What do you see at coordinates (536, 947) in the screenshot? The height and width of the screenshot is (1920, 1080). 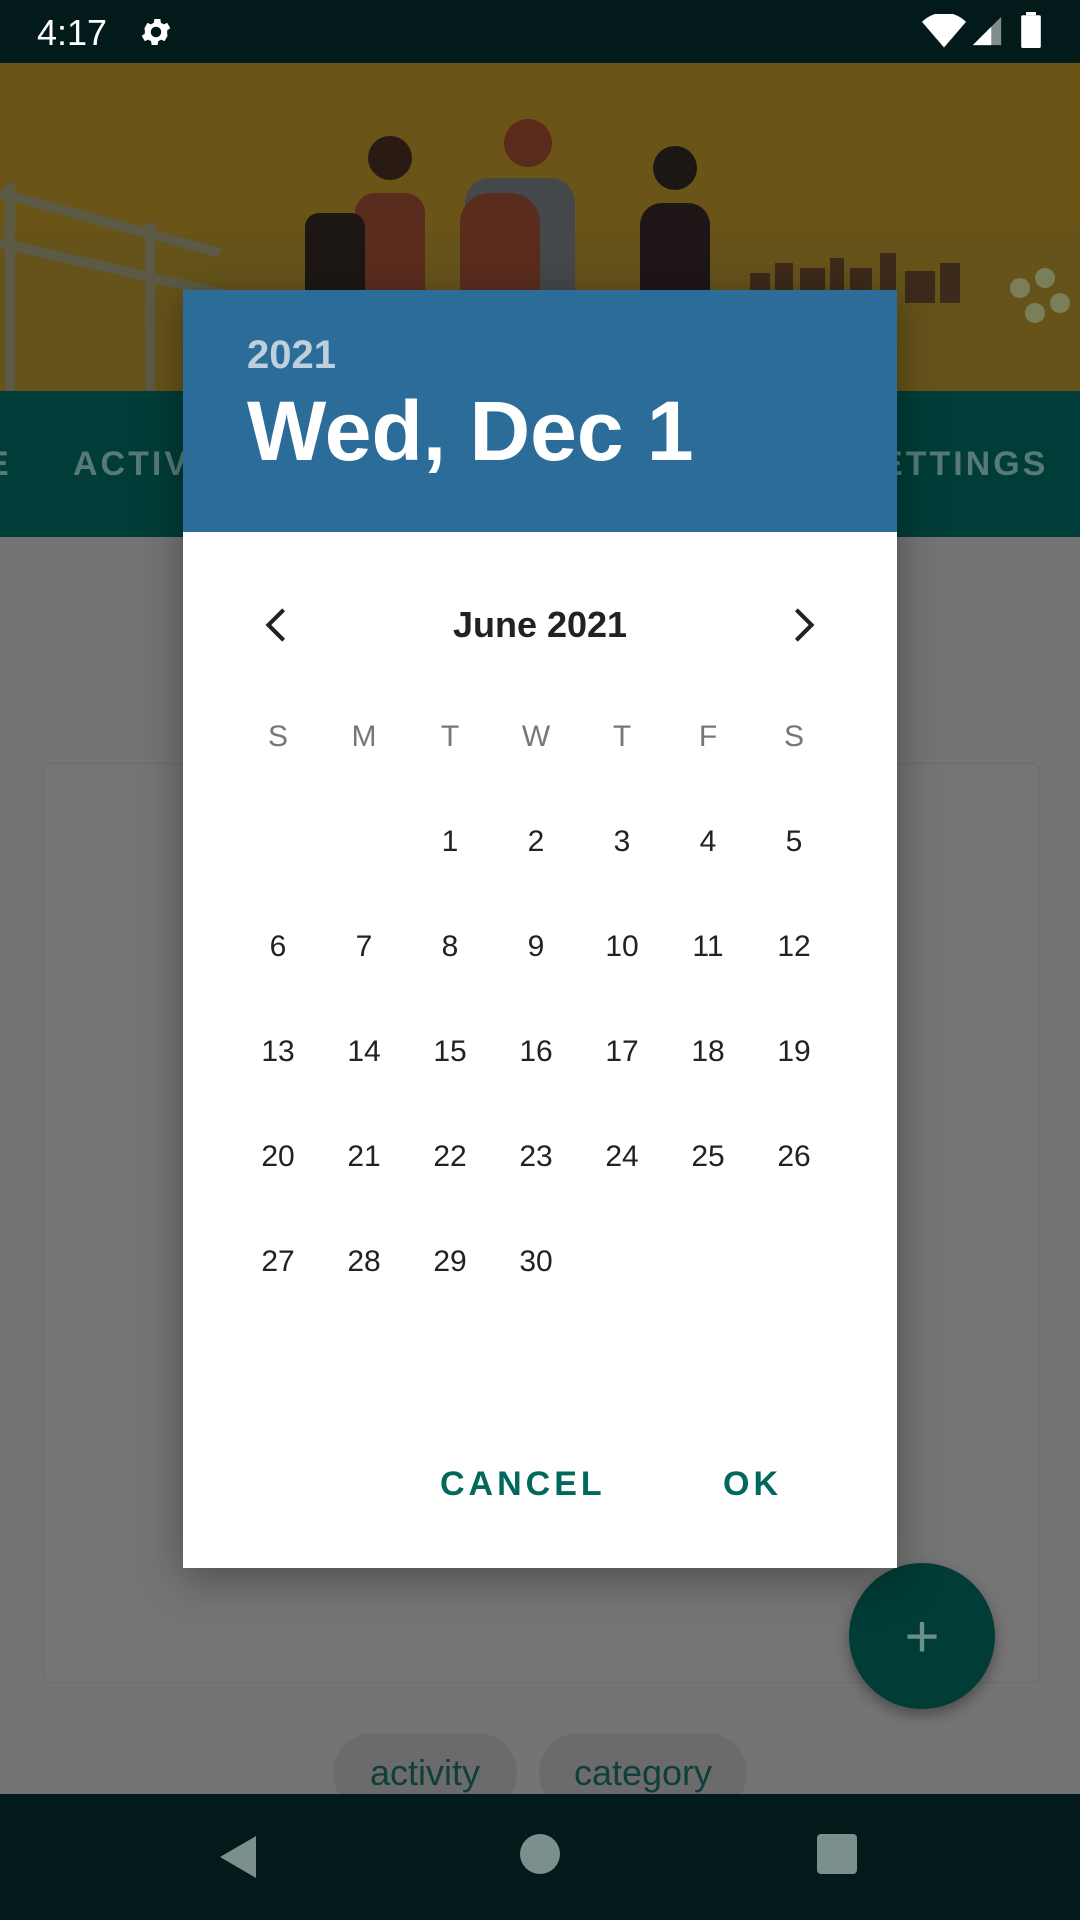 I see `calendar-day: 9` at bounding box center [536, 947].